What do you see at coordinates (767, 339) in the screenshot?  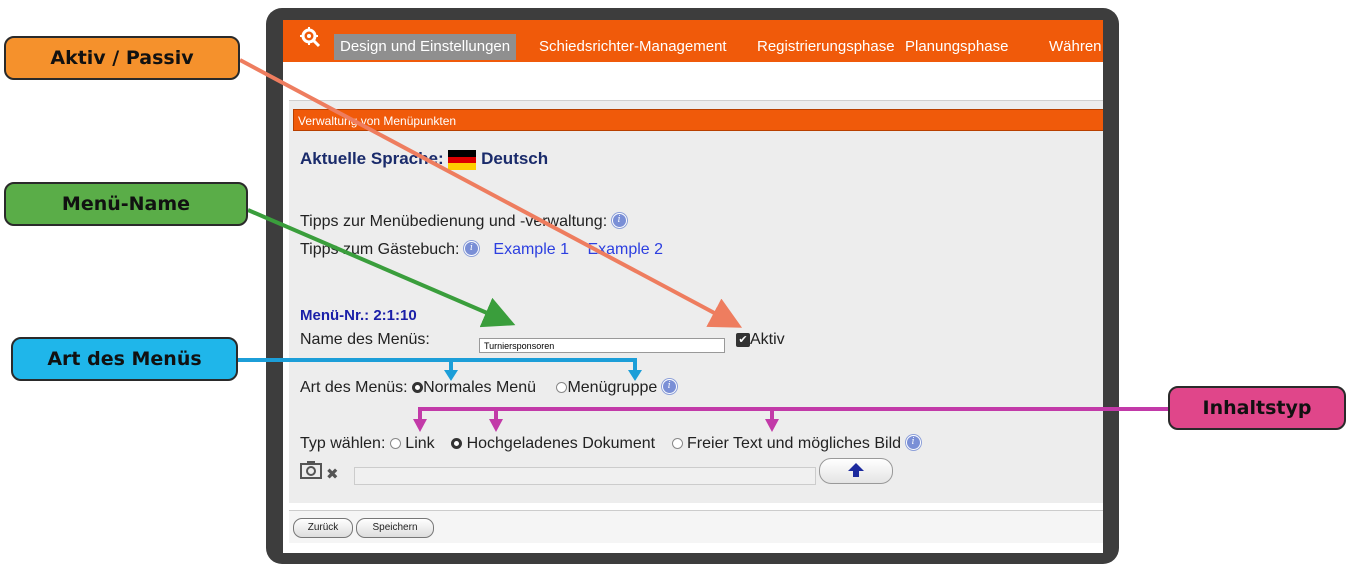 I see `active-label: Aktiv` at bounding box center [767, 339].